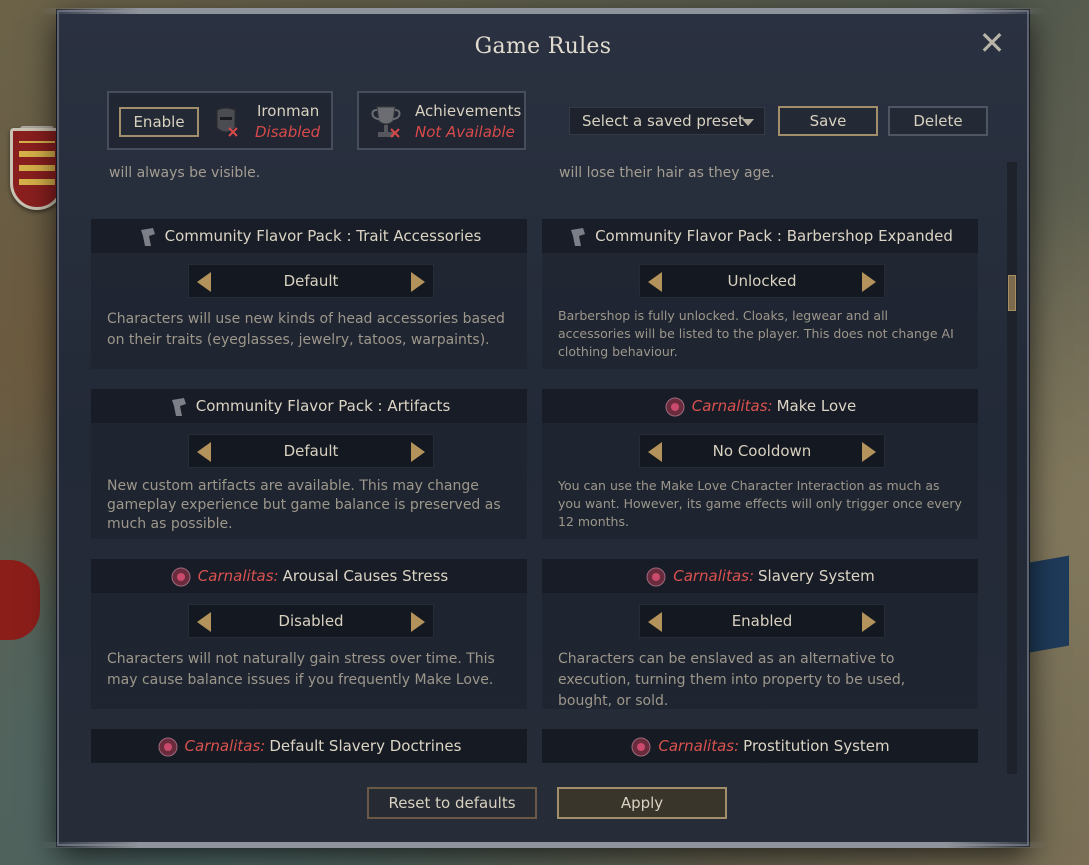 Image resolution: width=1089 pixels, height=865 pixels. Describe the element at coordinates (816, 576) in the screenshot. I see `rule-title-text: Slavery System` at that location.